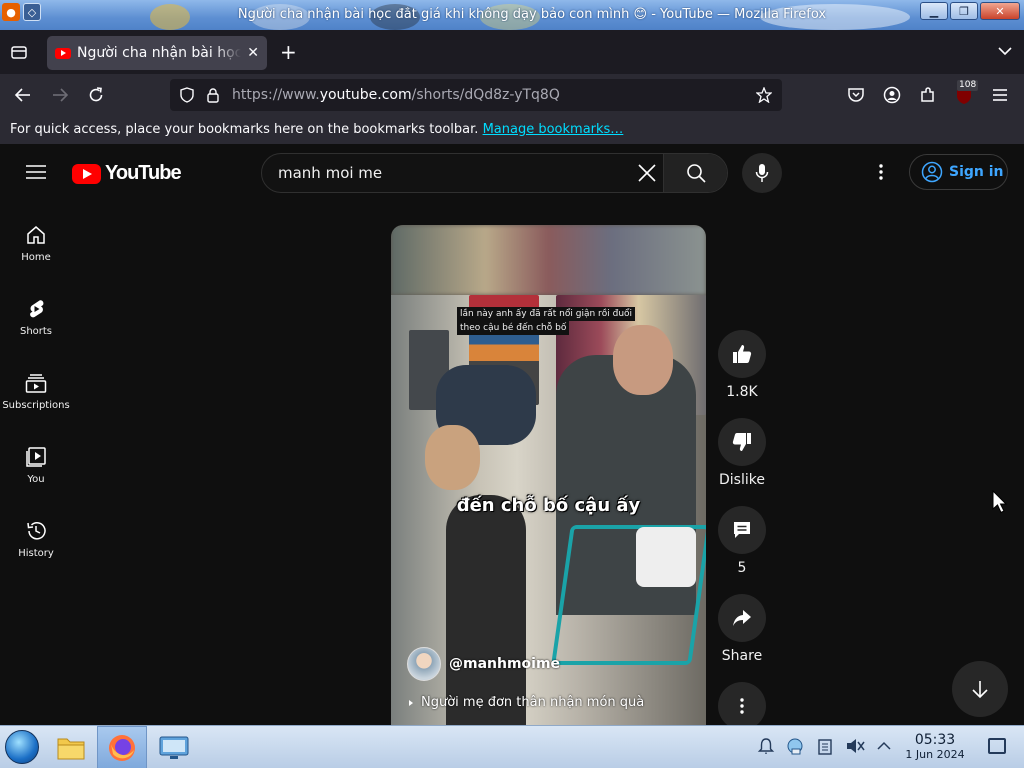 Image resolution: width=1024 pixels, height=768 pixels. I want to click on clear-search-icon, so click(647, 173).